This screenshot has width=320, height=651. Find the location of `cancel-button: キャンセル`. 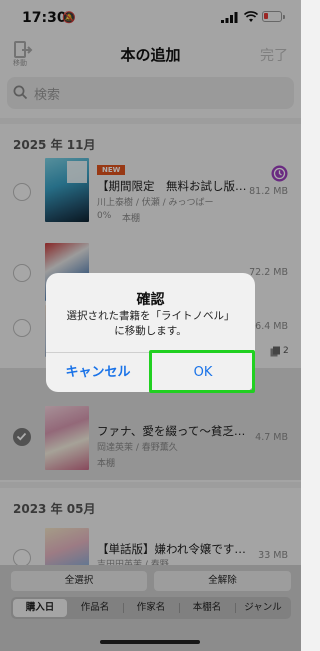

cancel-button: キャンセル is located at coordinates (98, 372).